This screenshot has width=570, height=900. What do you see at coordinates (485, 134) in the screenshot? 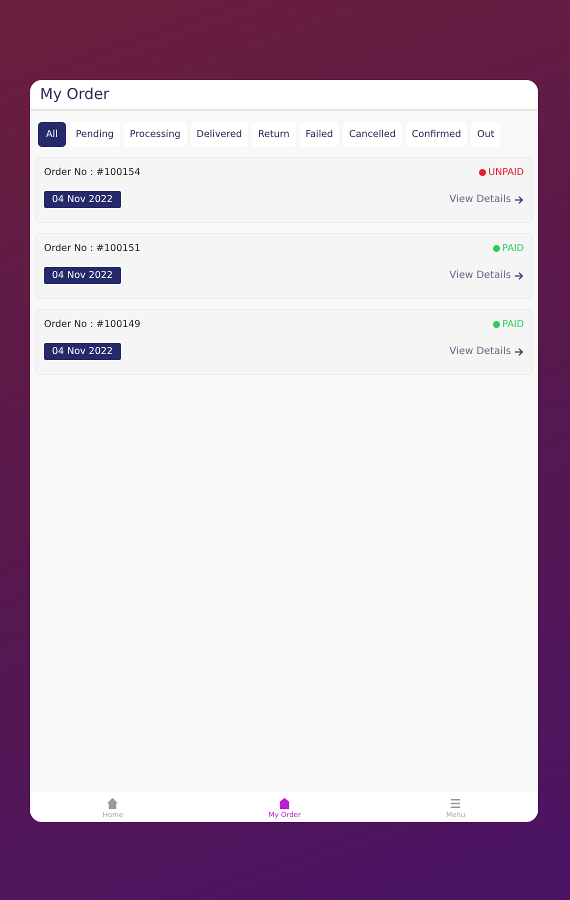
I see `filter-tab: Out` at bounding box center [485, 134].